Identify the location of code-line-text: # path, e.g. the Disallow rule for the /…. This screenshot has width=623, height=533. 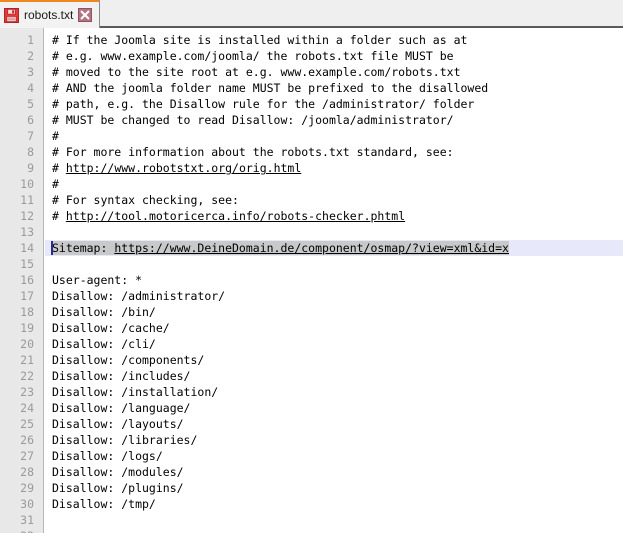
(263, 104).